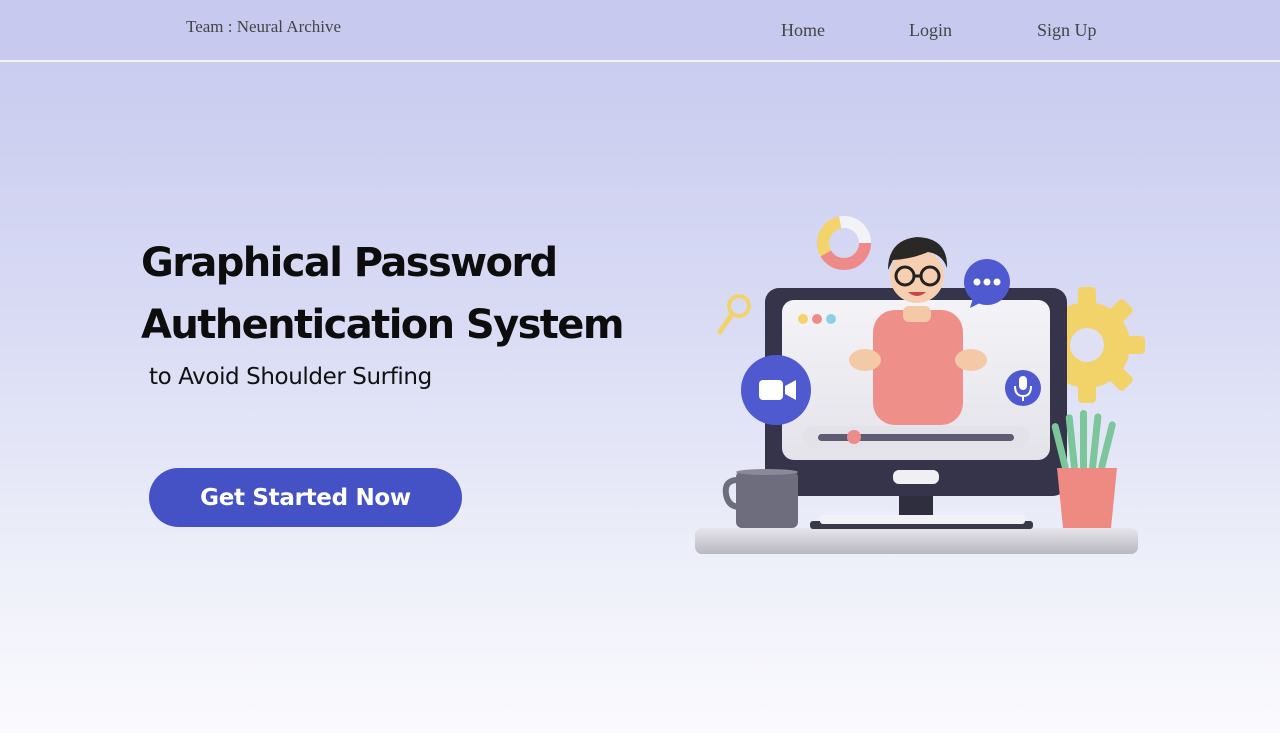 The width and height of the screenshot is (1280, 733). I want to click on nav-signup-link: Sign Up, so click(1067, 30).